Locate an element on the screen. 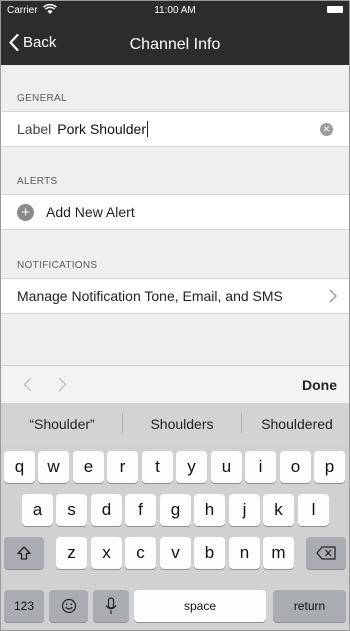 Image resolution: width=350 pixels, height=631 pixels. previous-field-chevron-left-icon is located at coordinates (27, 384).